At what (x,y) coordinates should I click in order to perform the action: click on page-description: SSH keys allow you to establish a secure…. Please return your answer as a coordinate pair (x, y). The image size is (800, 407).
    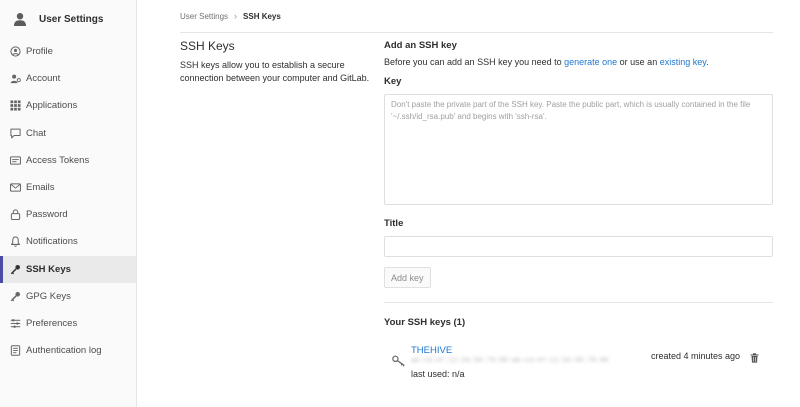
    Looking at the image, I should click on (275, 71).